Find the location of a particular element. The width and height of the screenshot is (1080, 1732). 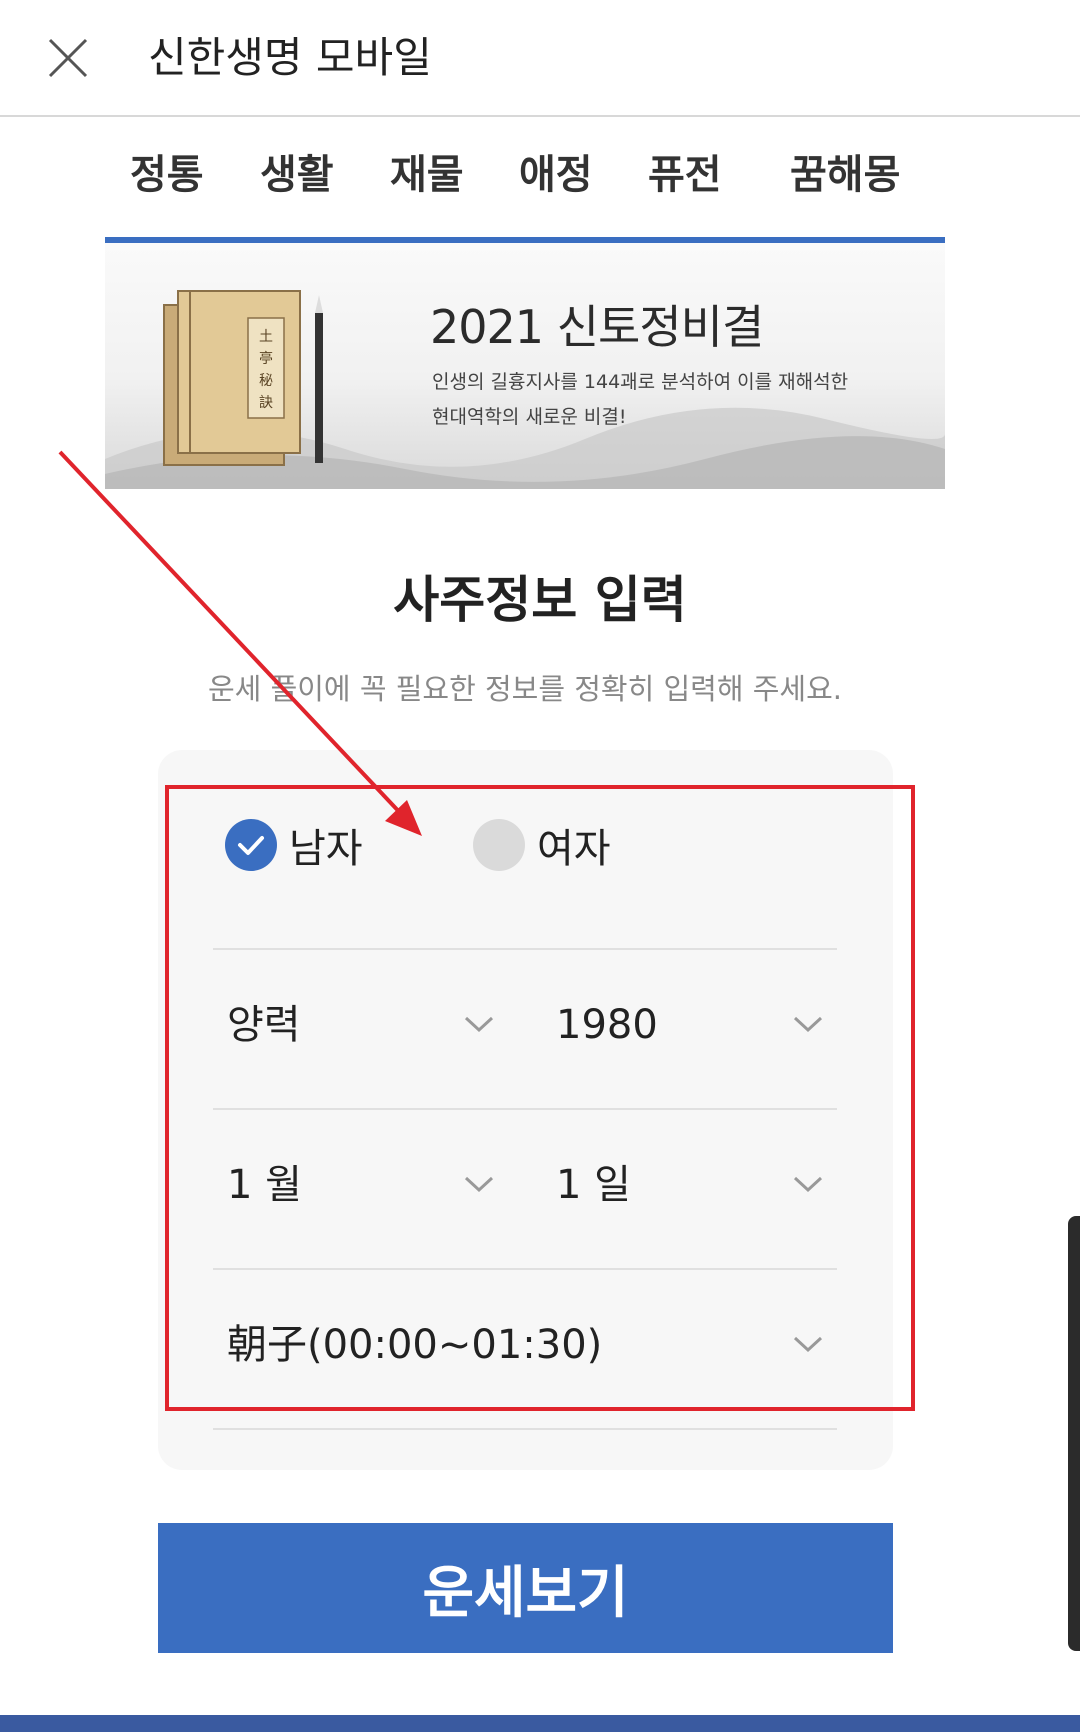

app-header: 신한생명 모바일 is located at coordinates (540, 58).